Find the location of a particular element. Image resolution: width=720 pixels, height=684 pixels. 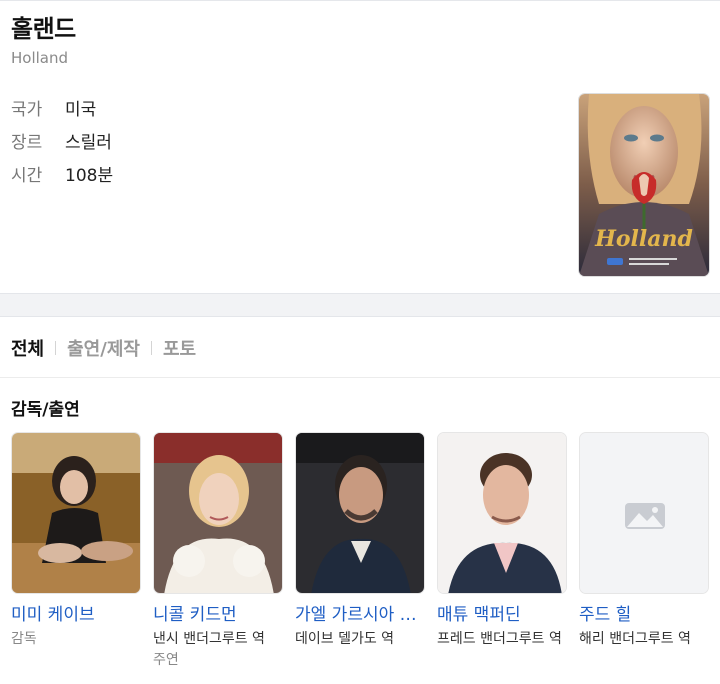

person-name: 니콜 키드먼 is located at coordinates (218, 615).